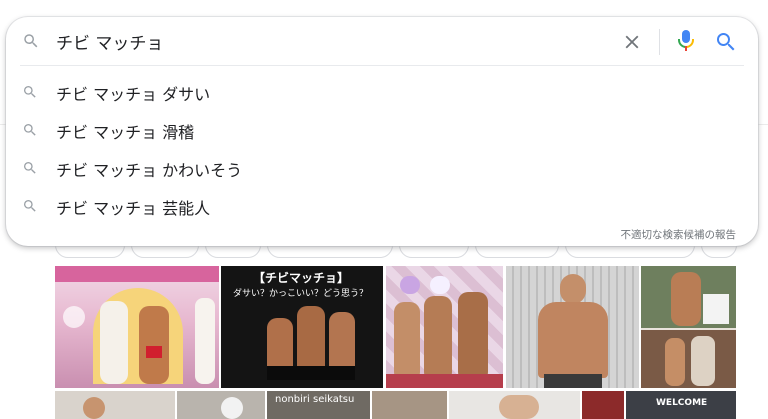  I want to click on image-result-banner: 【チビマッチョ】 ダサい？かっこいい？どう思う？, so click(302, 327).